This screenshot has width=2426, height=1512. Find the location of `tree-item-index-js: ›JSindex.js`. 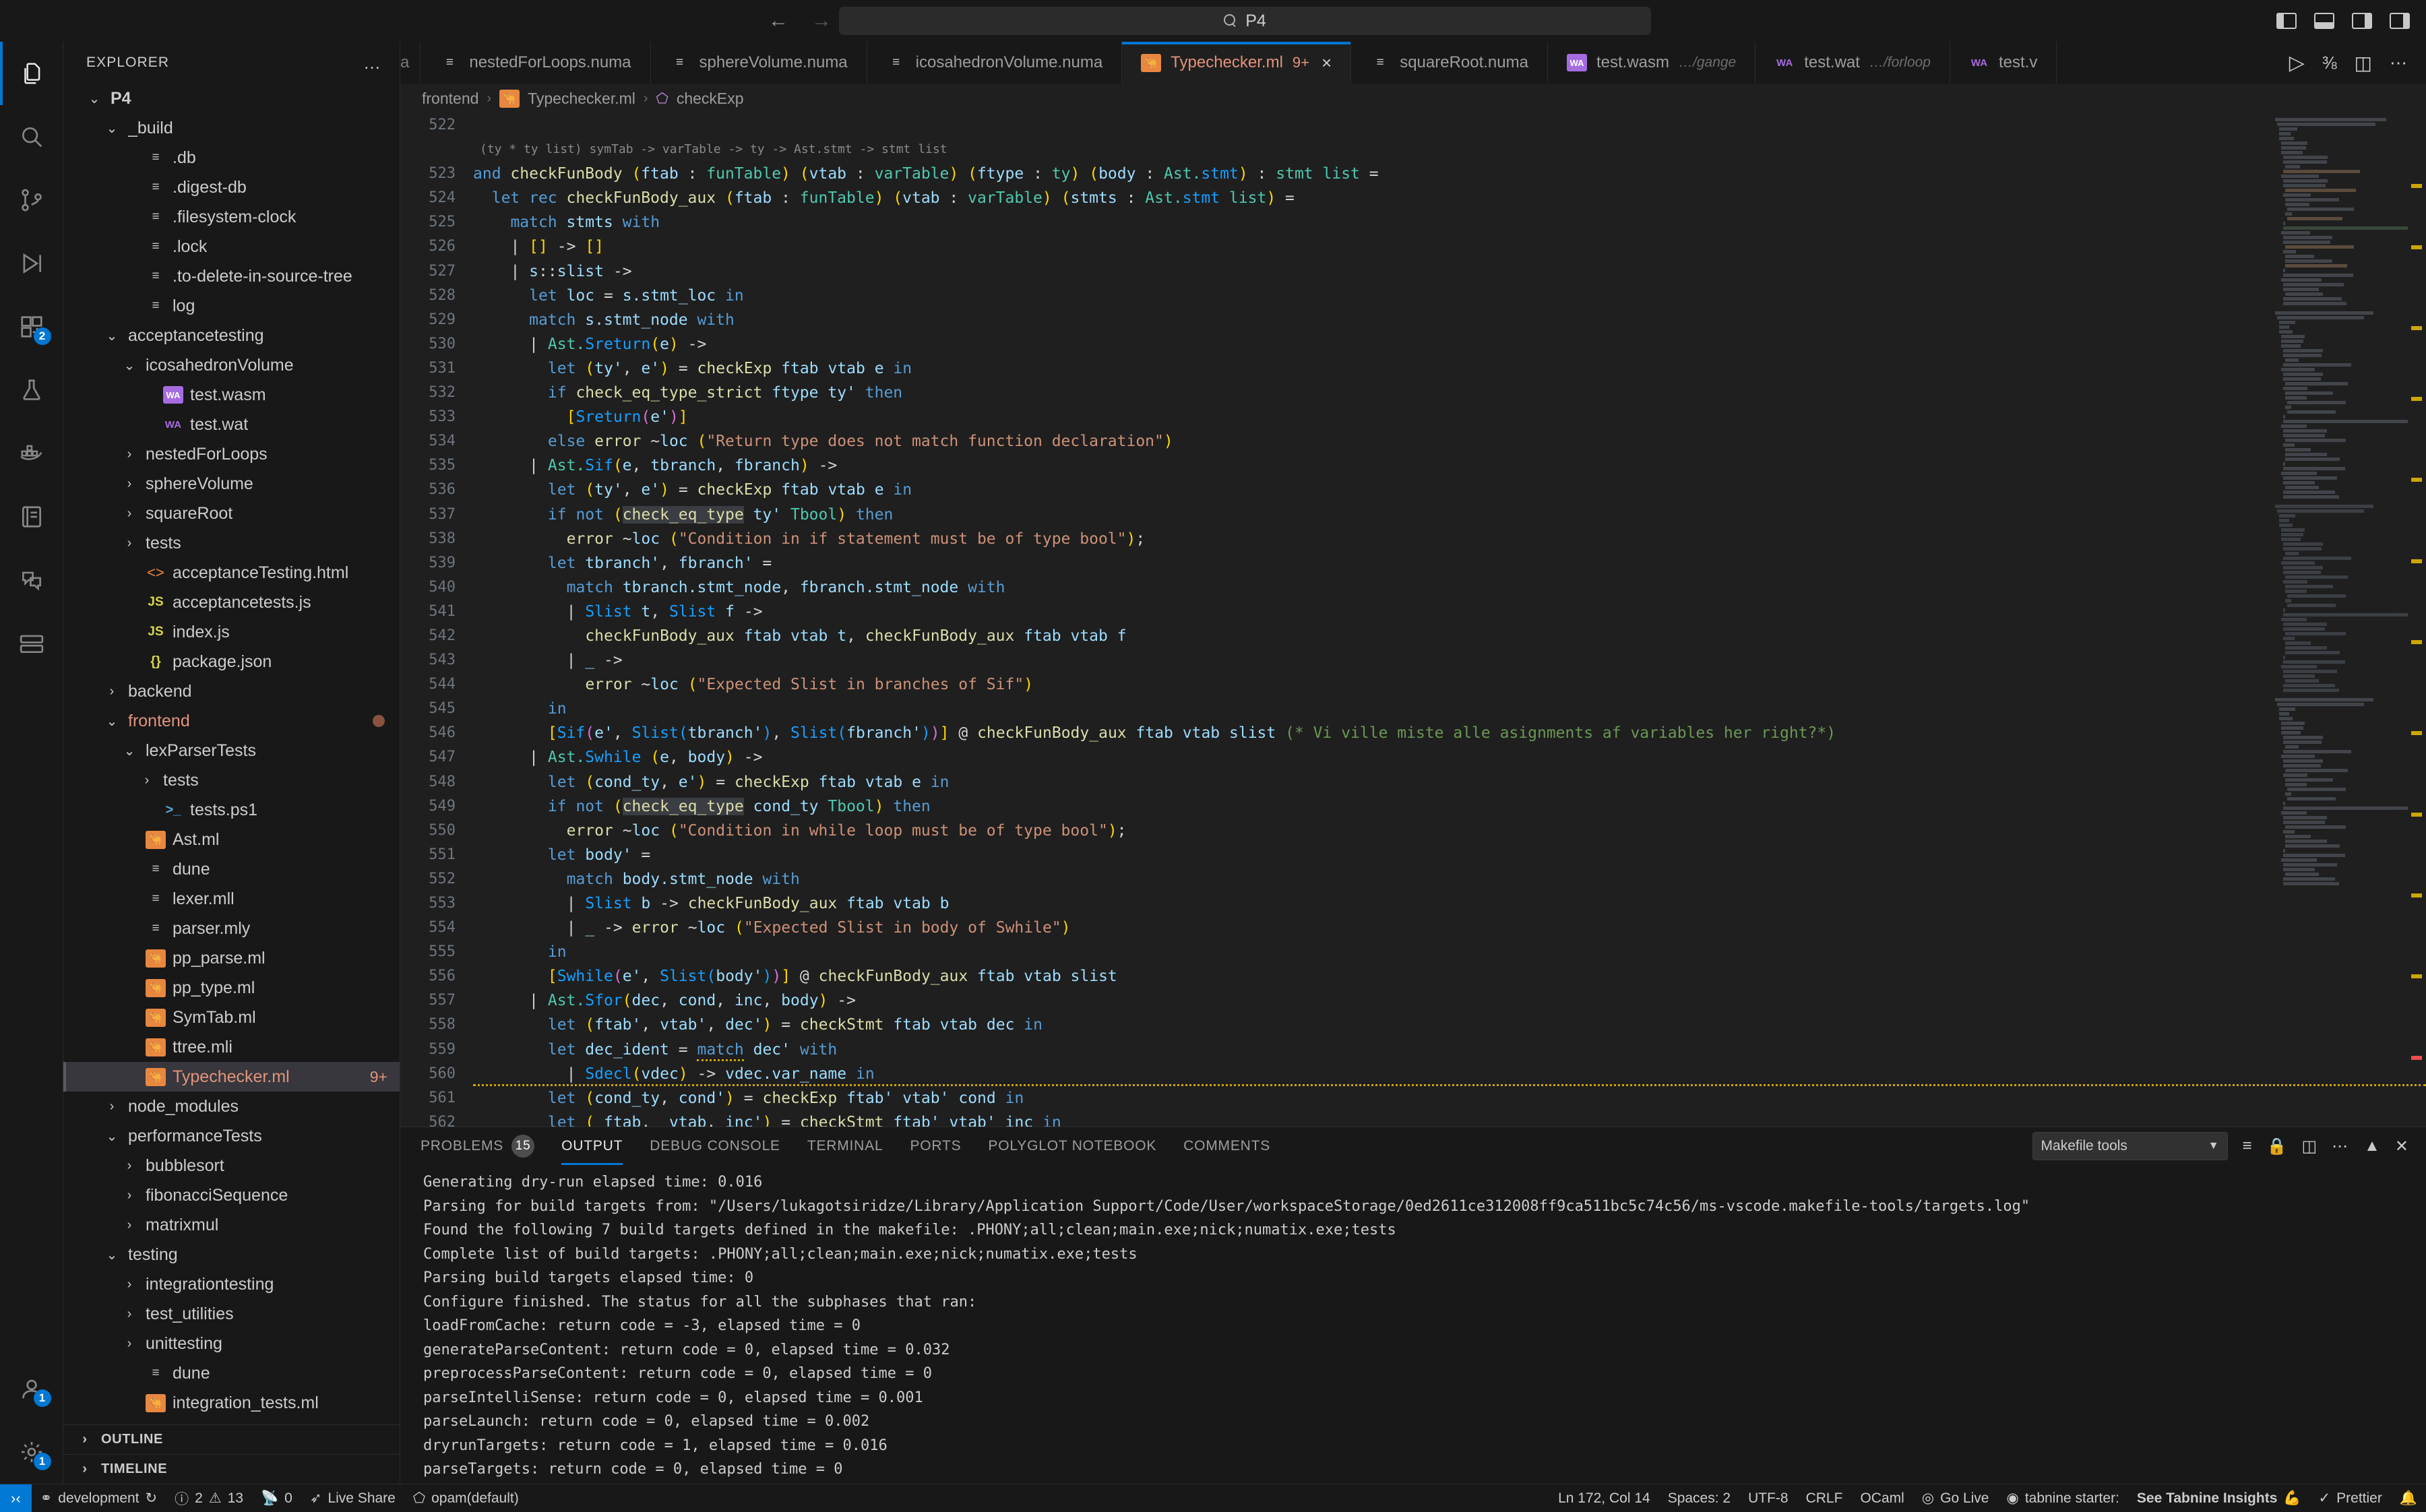

tree-item-index-js: ›JSindex.js is located at coordinates (231, 632).